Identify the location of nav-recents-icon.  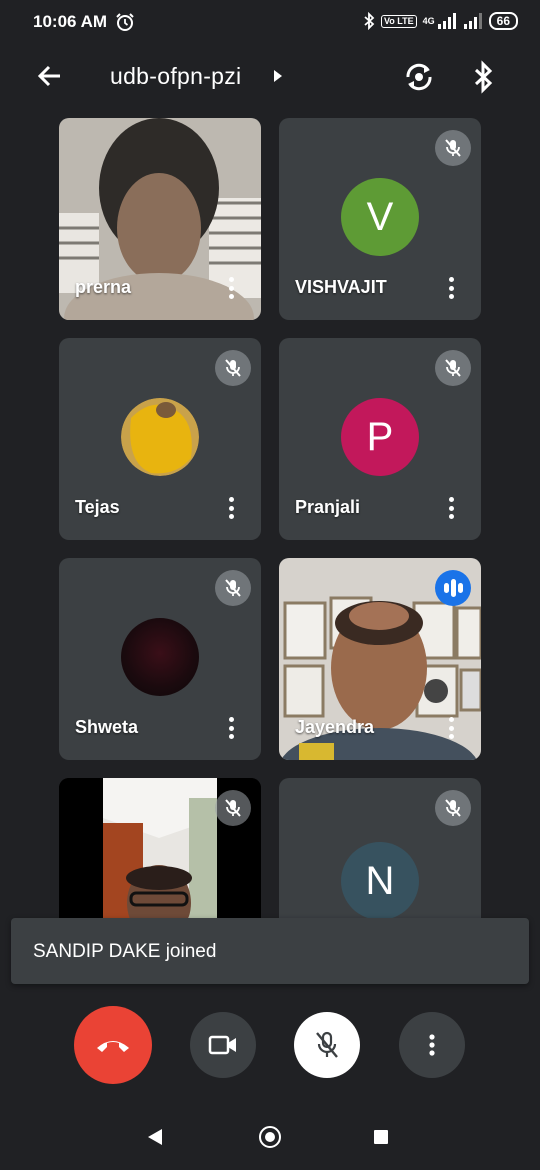
(381, 1137).